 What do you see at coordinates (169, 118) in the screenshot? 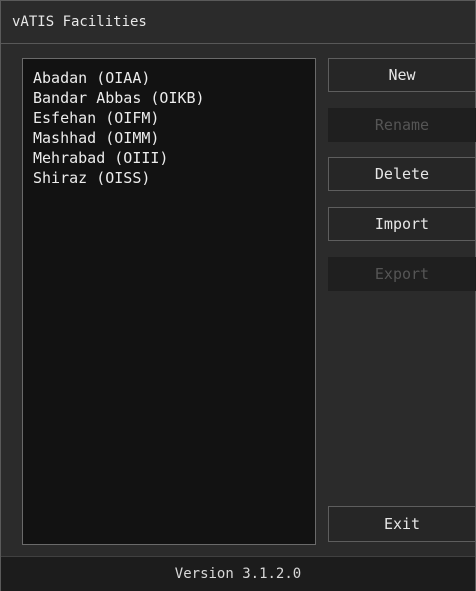
I see `list-item-esfehan: Esfehan (OIFM)` at bounding box center [169, 118].